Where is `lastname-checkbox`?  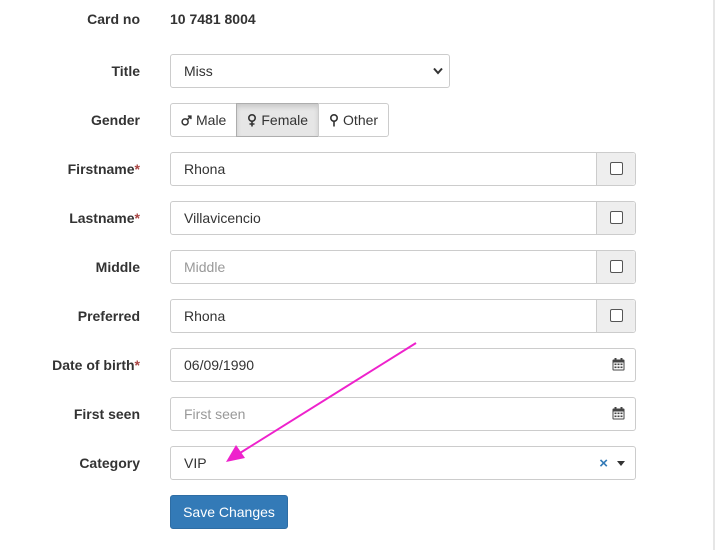 lastname-checkbox is located at coordinates (616, 217).